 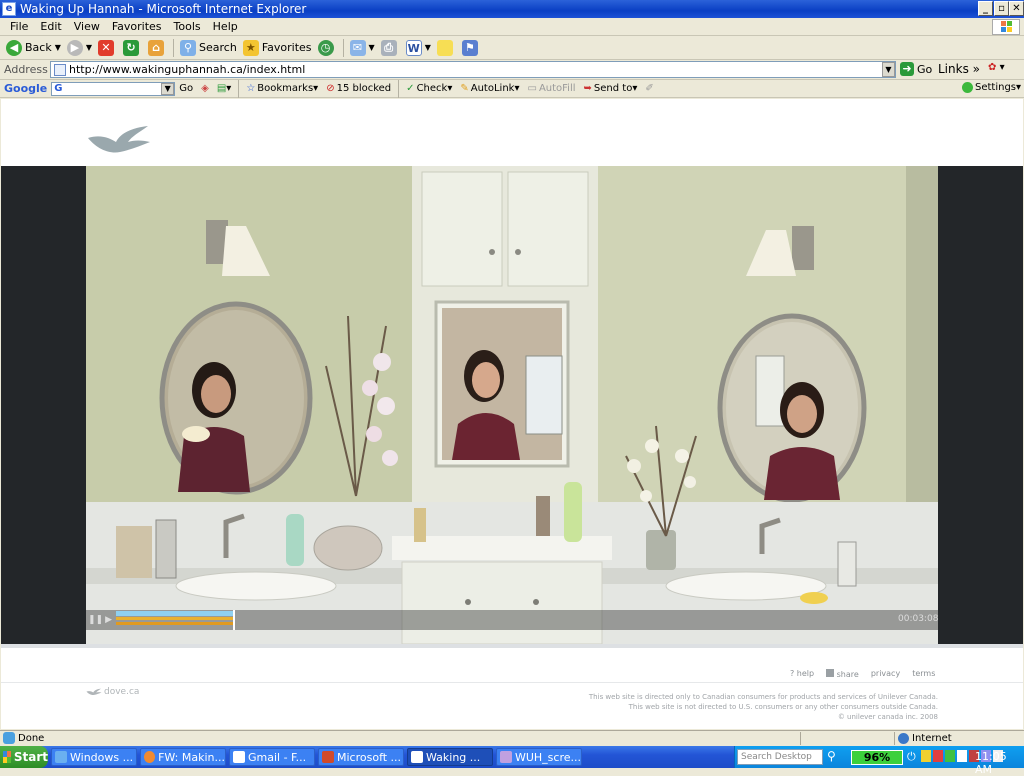 What do you see at coordinates (390, 48) in the screenshot?
I see `print-button: ⎙` at bounding box center [390, 48].